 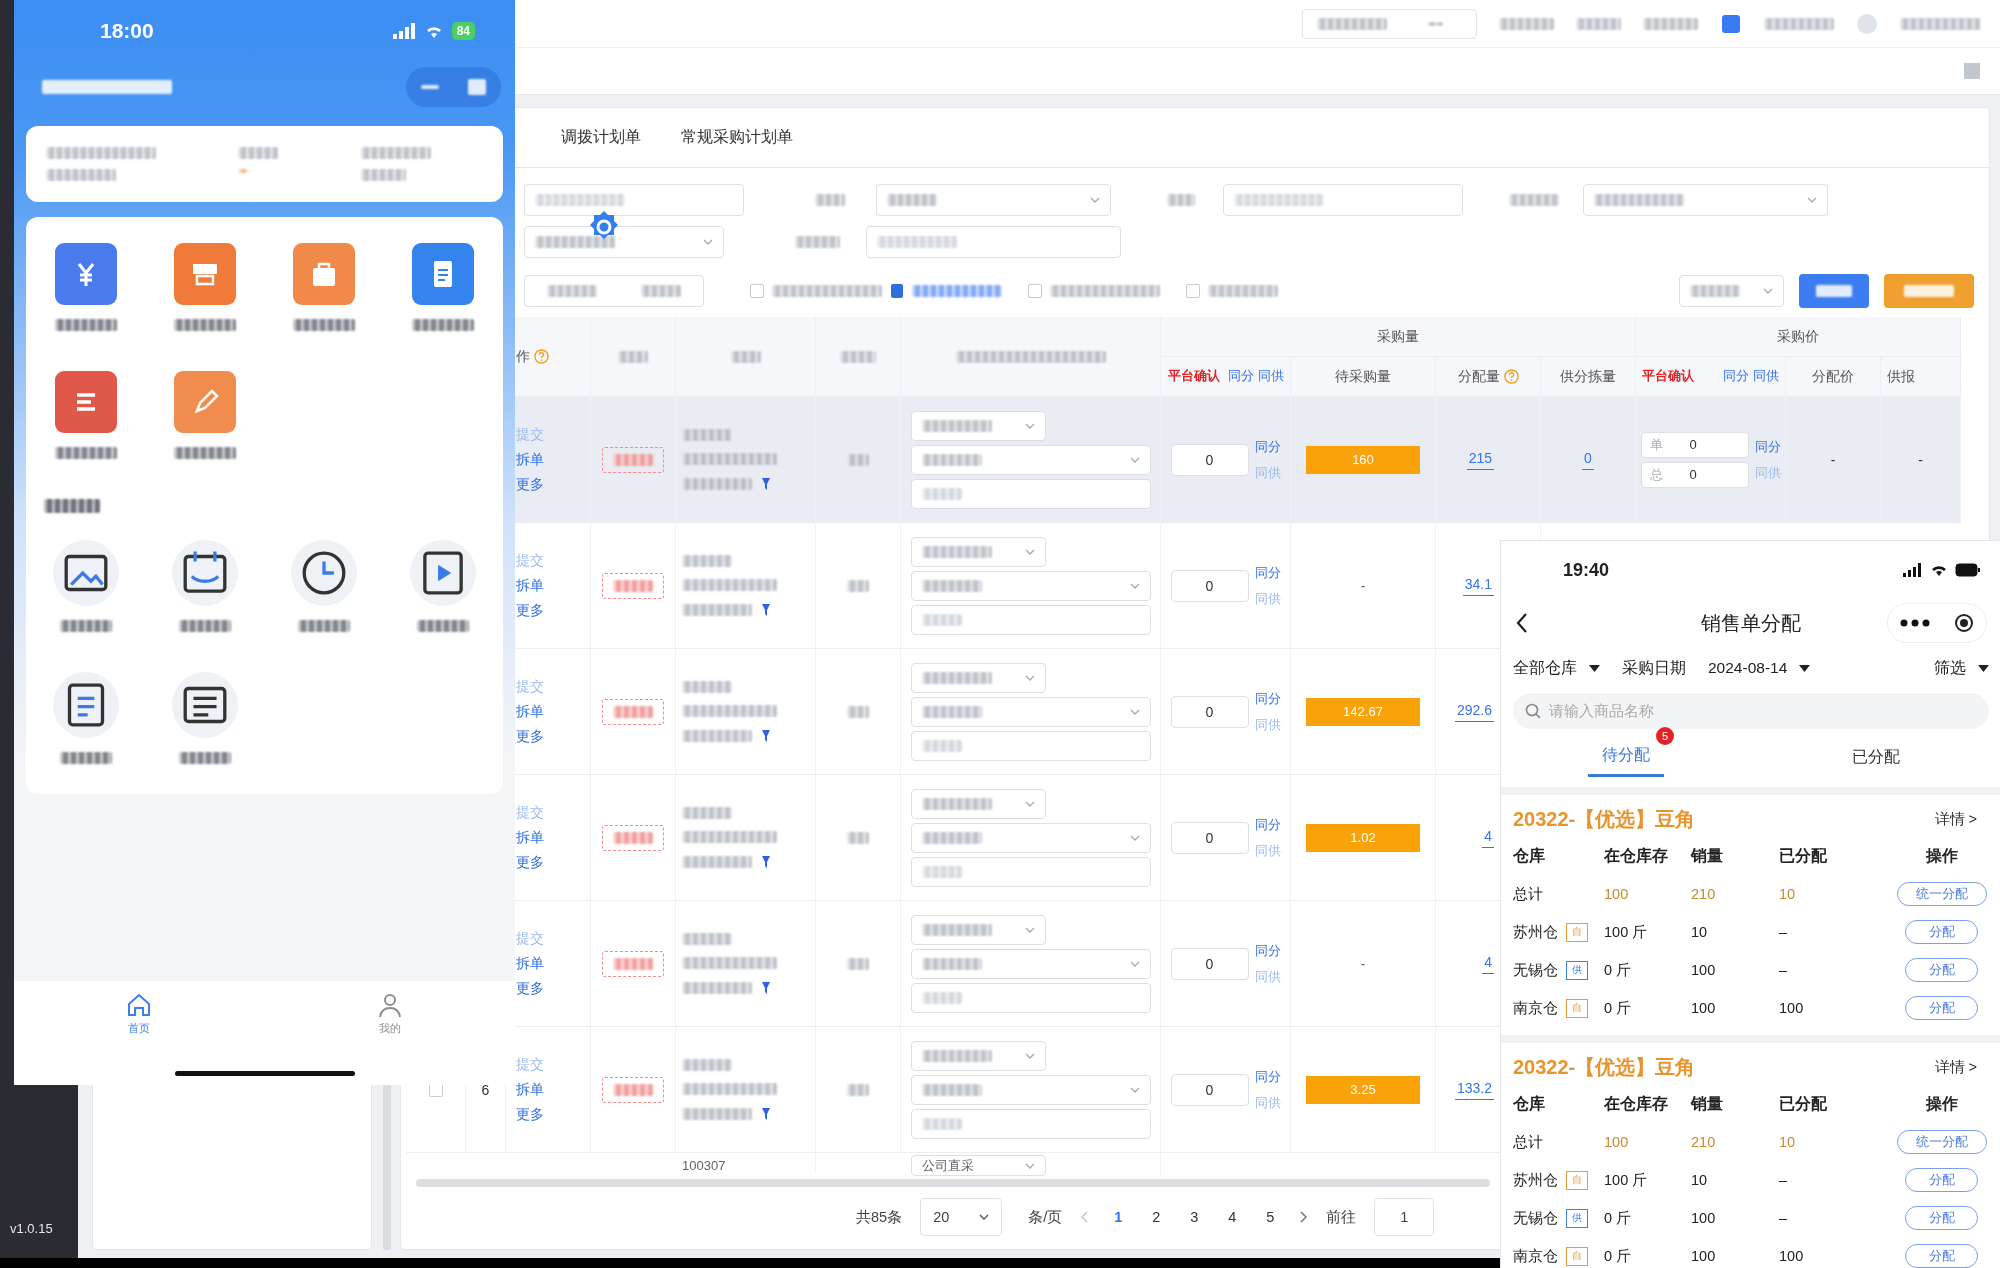 What do you see at coordinates (1618, 1008) in the screenshot?
I see `stock-value: 0 斤` at bounding box center [1618, 1008].